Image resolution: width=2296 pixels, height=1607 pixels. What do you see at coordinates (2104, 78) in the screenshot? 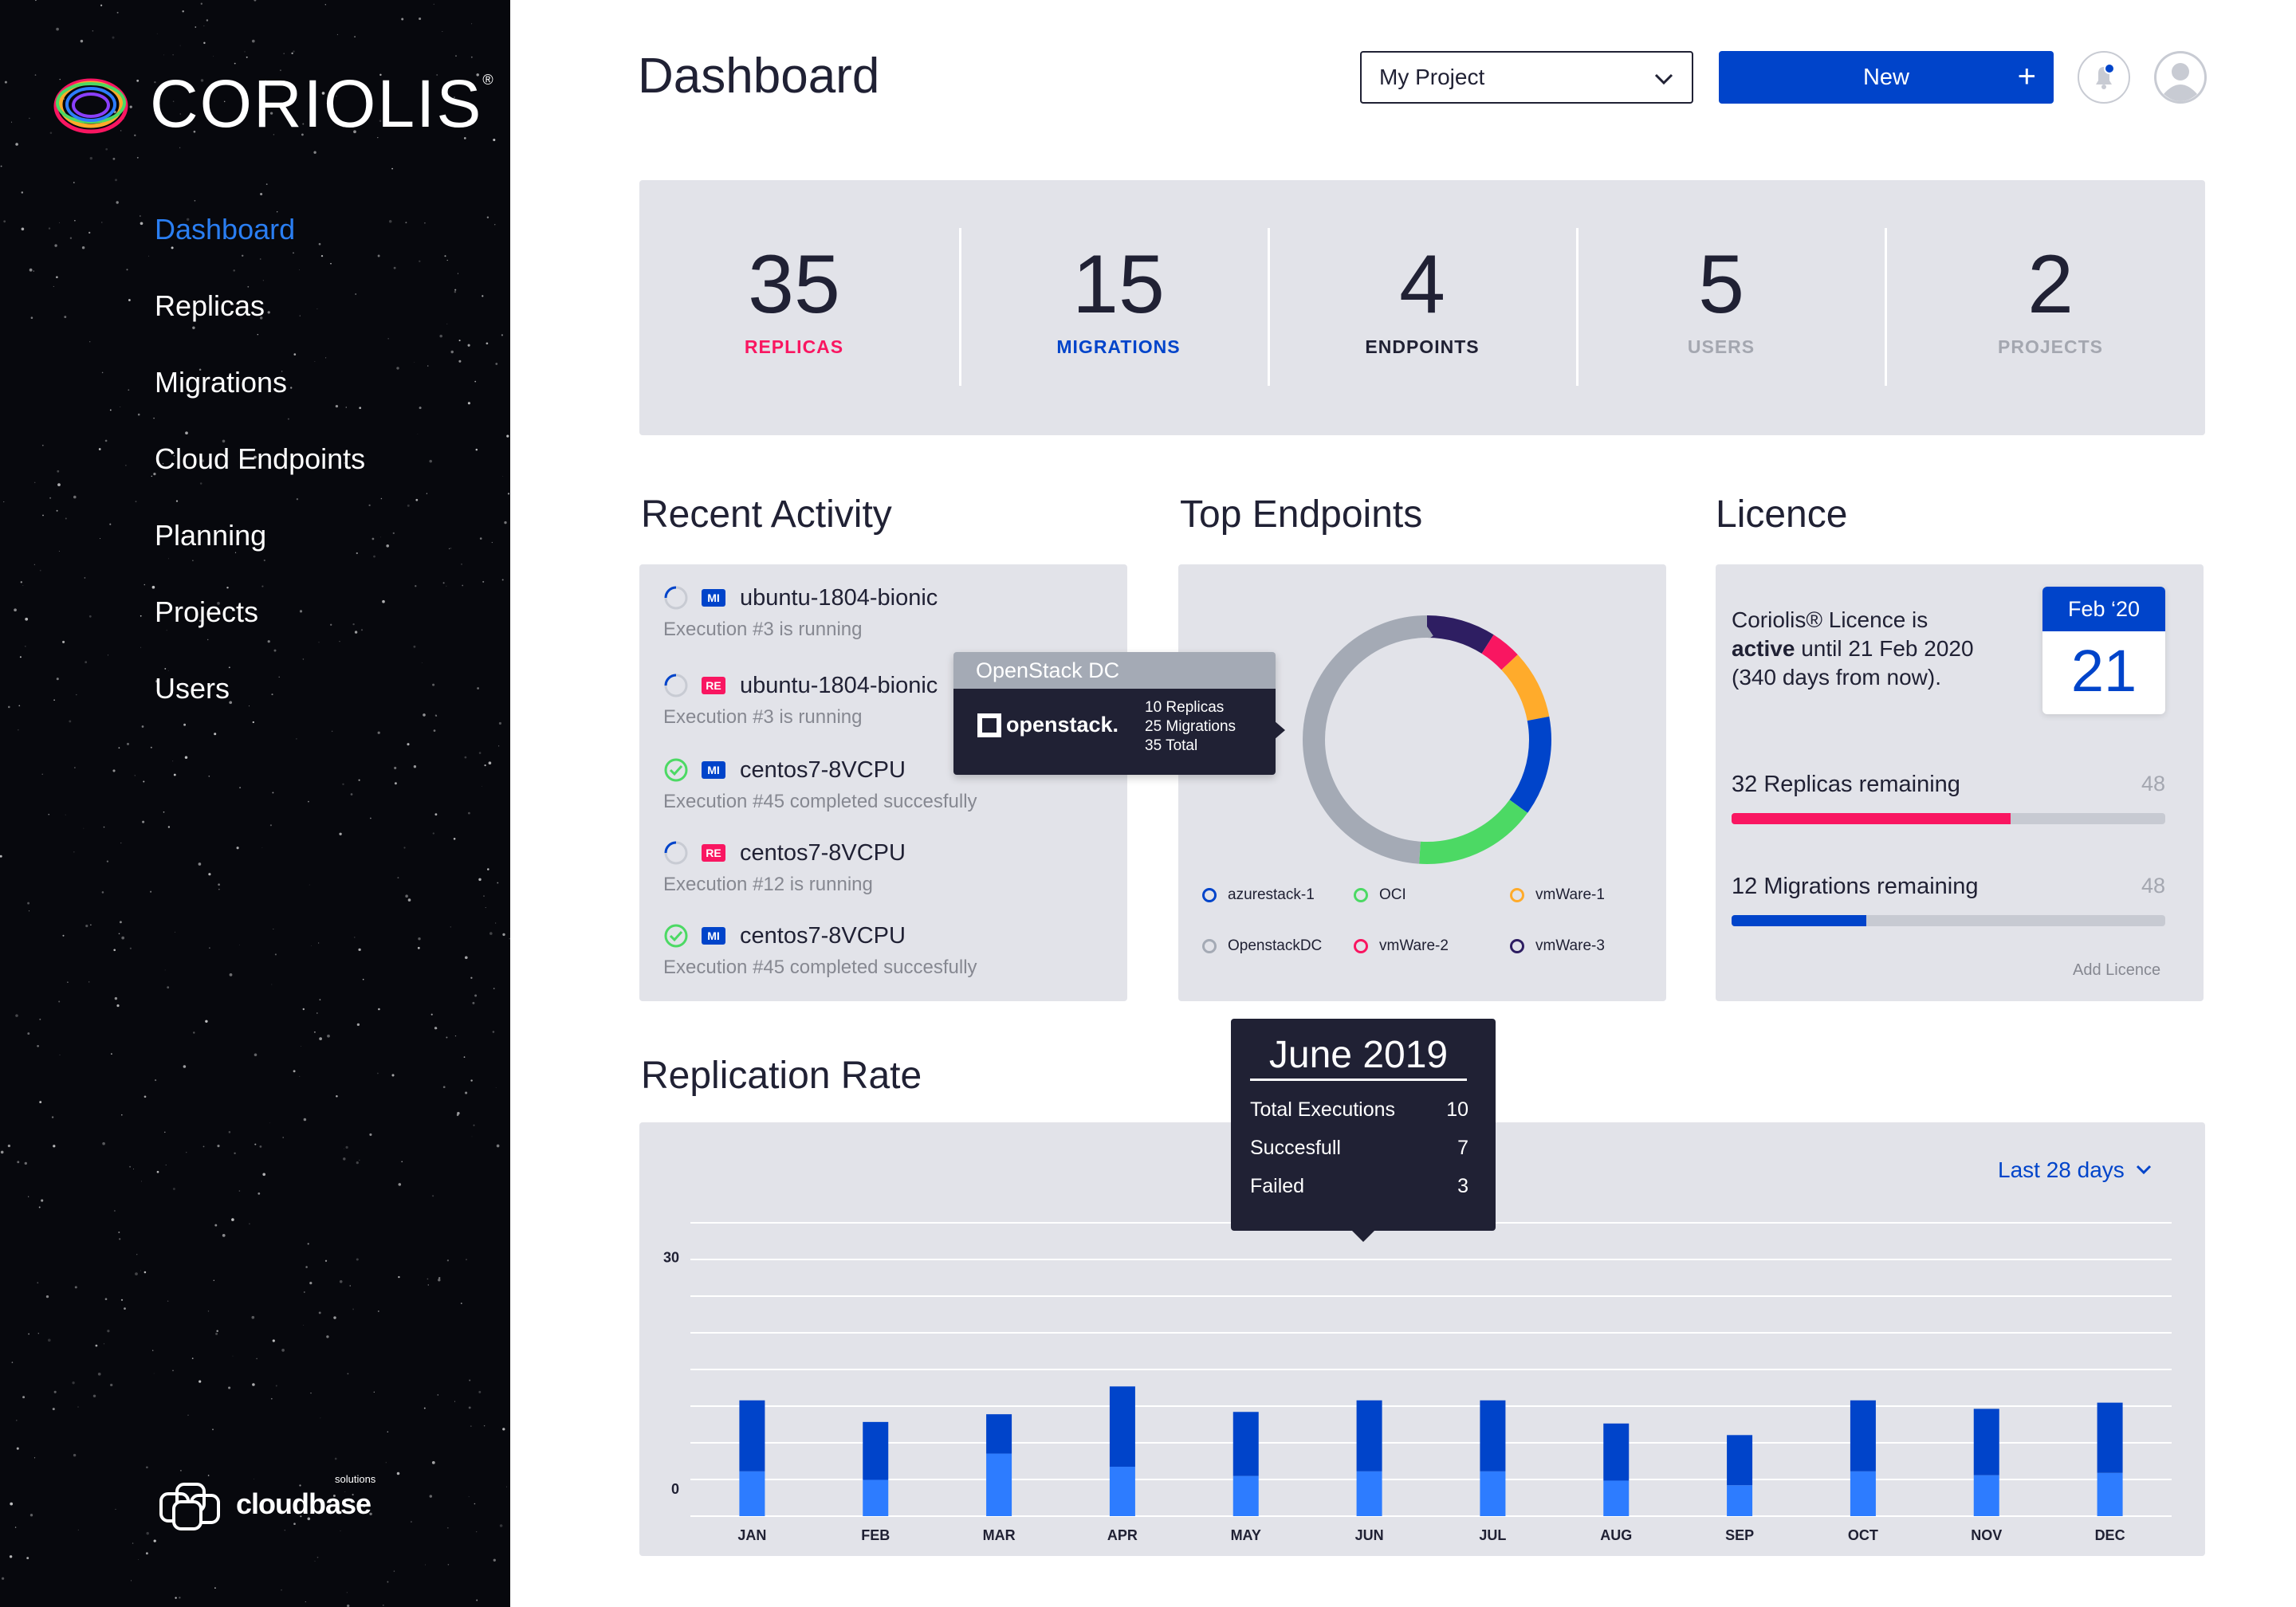
I see `notifications-button` at bounding box center [2104, 78].